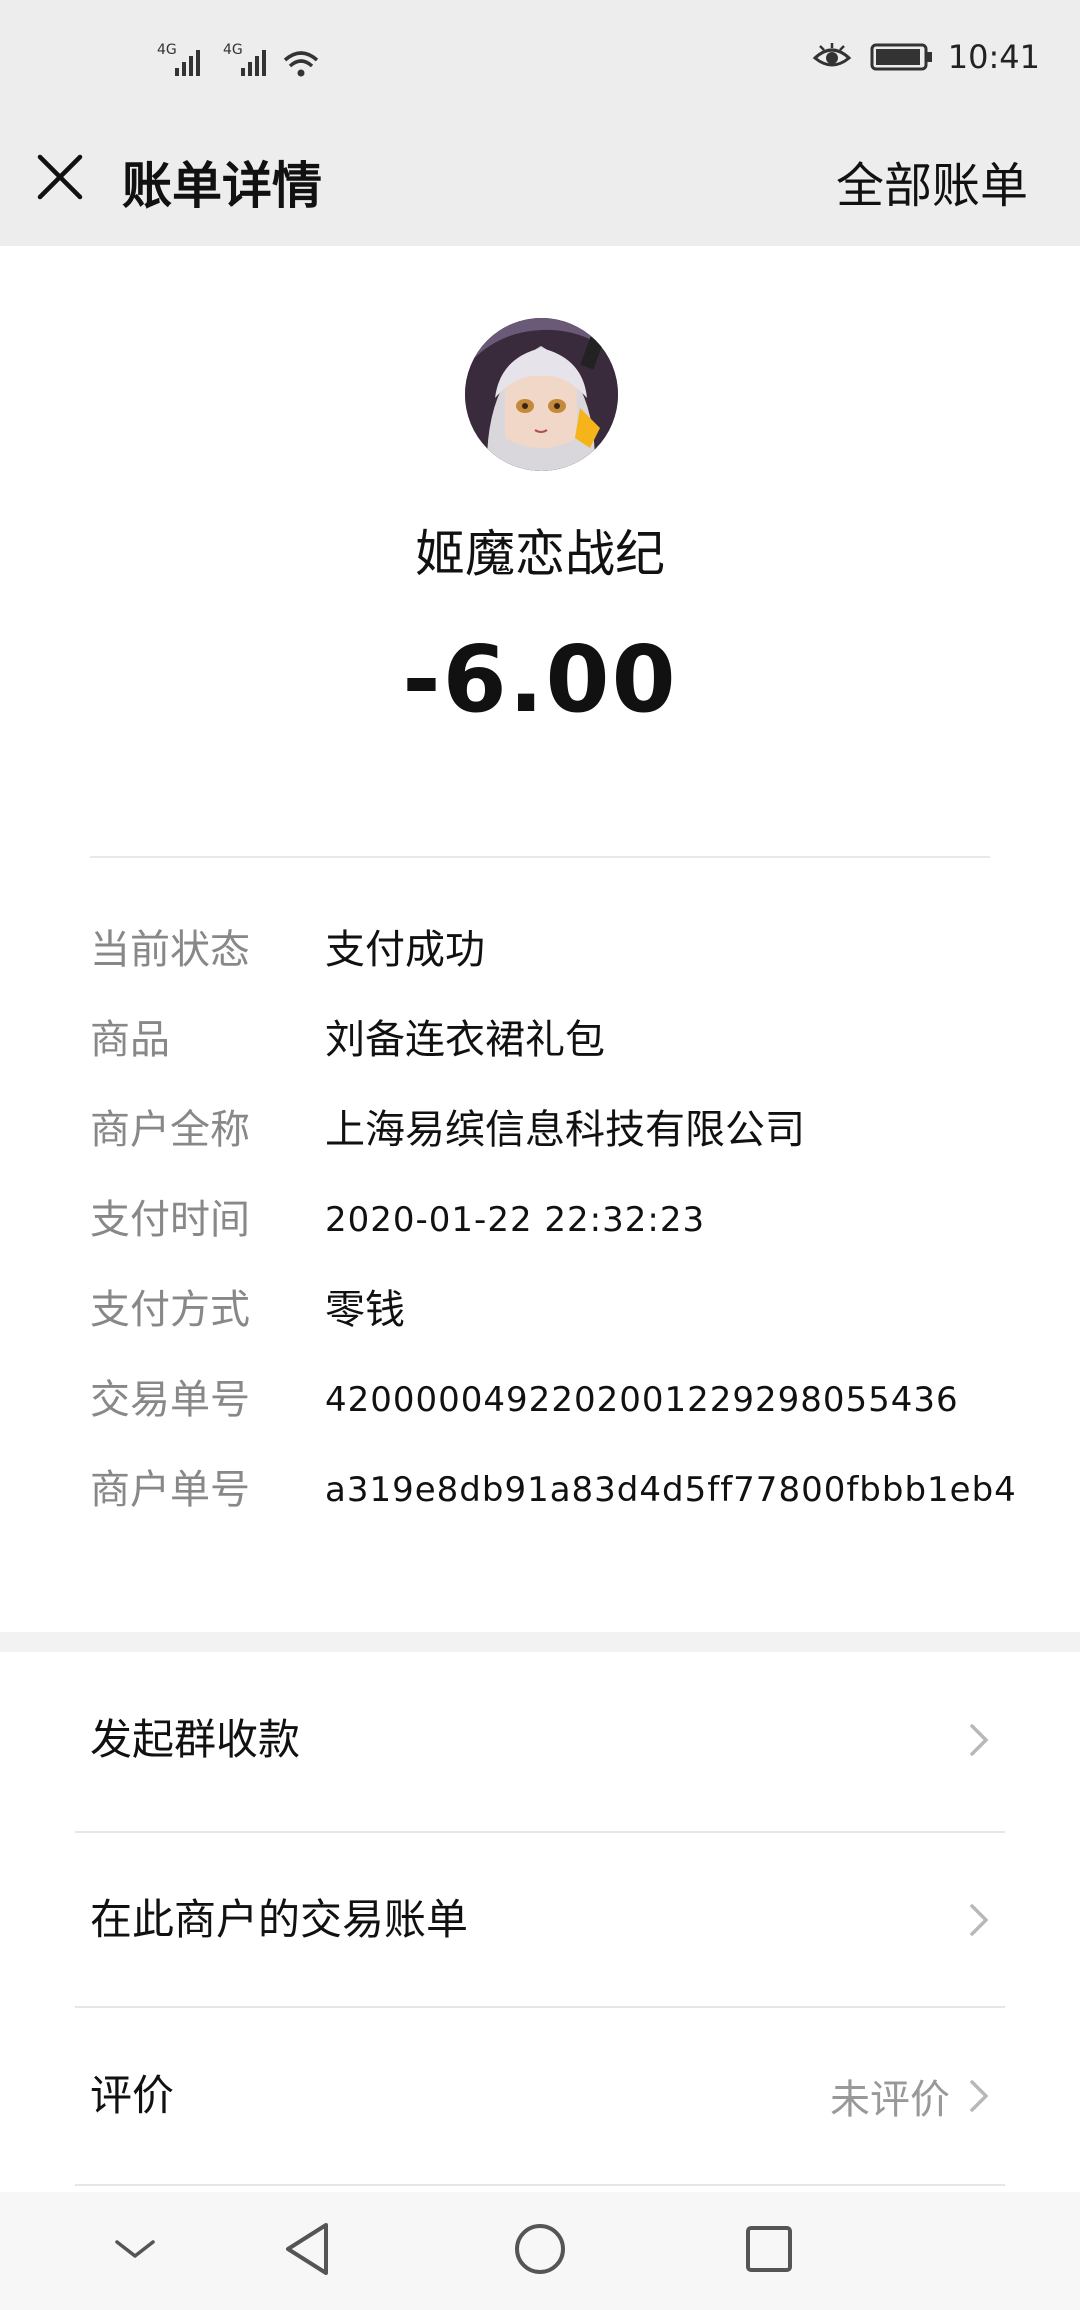 This screenshot has height=2310, width=1080. I want to click on battery-icon, so click(901, 57).